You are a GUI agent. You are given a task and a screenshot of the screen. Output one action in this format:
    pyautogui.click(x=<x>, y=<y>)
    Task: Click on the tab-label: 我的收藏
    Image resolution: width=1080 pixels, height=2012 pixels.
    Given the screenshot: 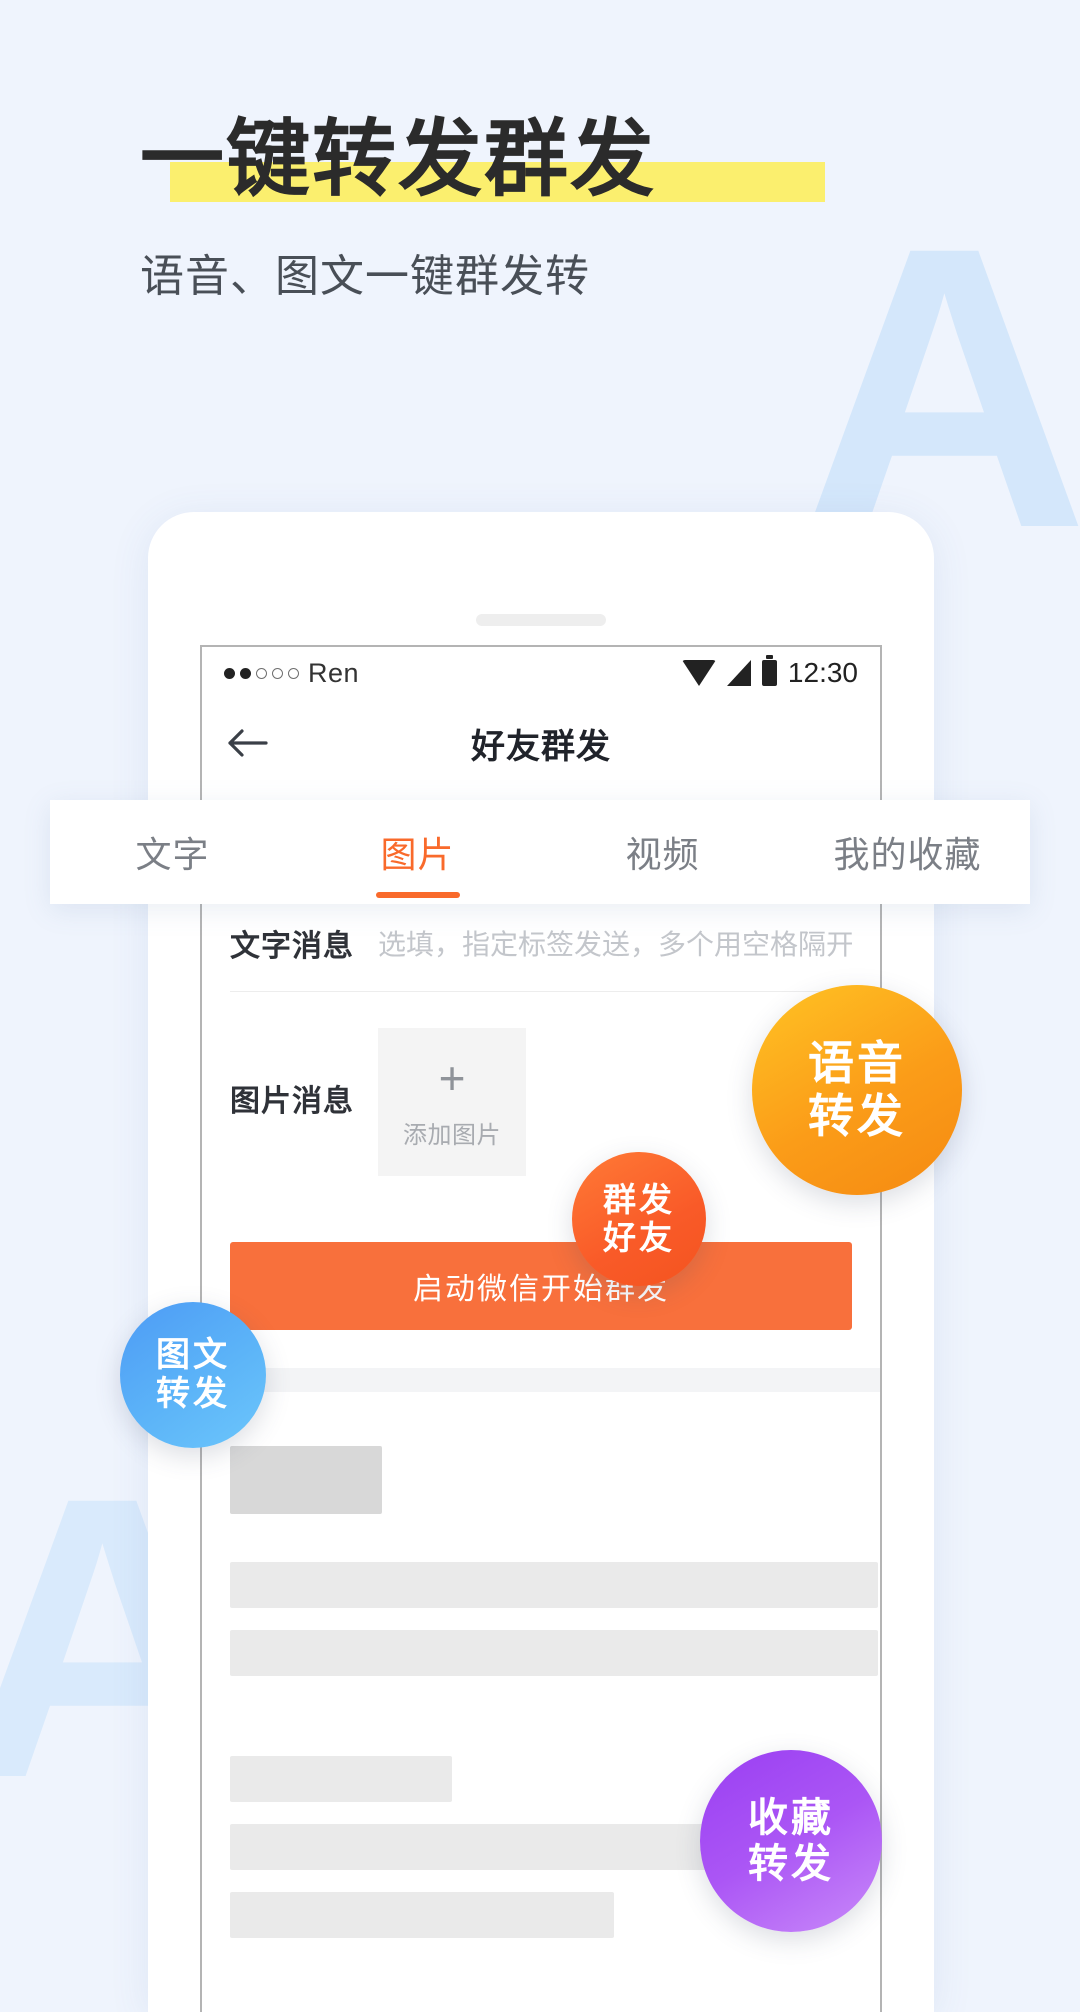 What is the action you would take?
    pyautogui.click(x=907, y=854)
    